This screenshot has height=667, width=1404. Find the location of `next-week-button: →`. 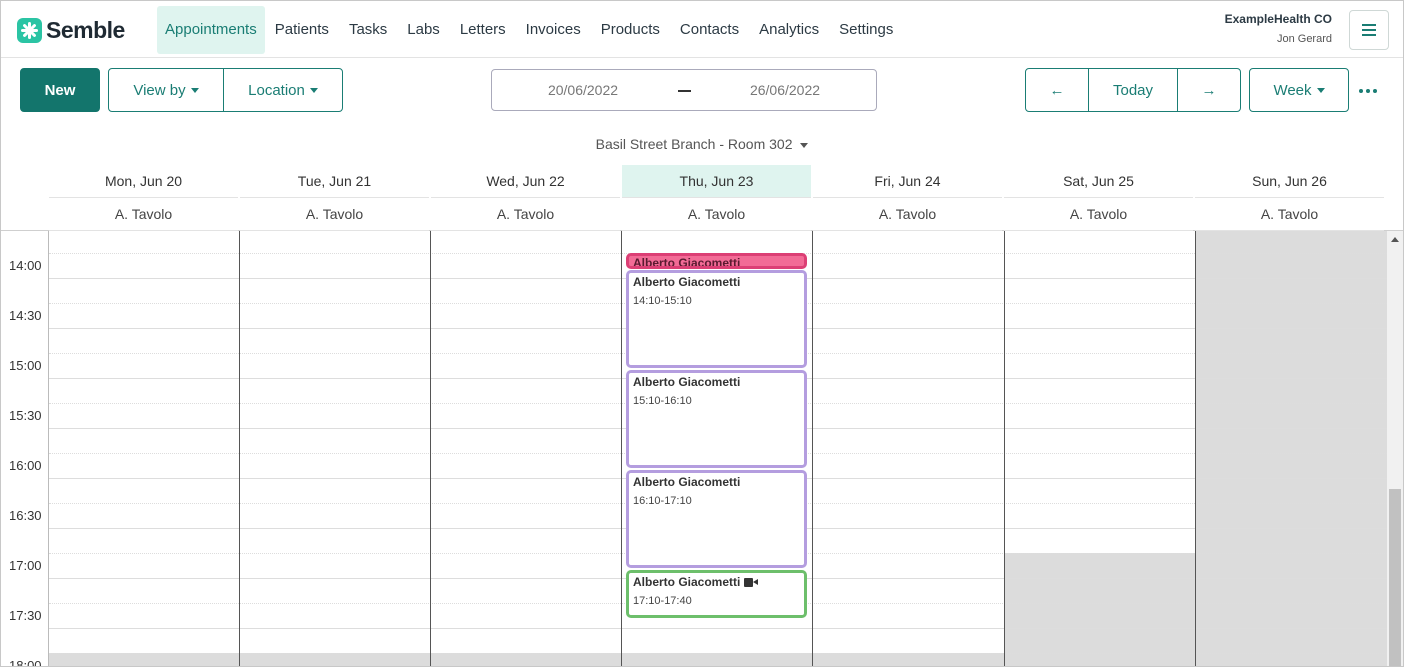

next-week-button: → is located at coordinates (1209, 90).